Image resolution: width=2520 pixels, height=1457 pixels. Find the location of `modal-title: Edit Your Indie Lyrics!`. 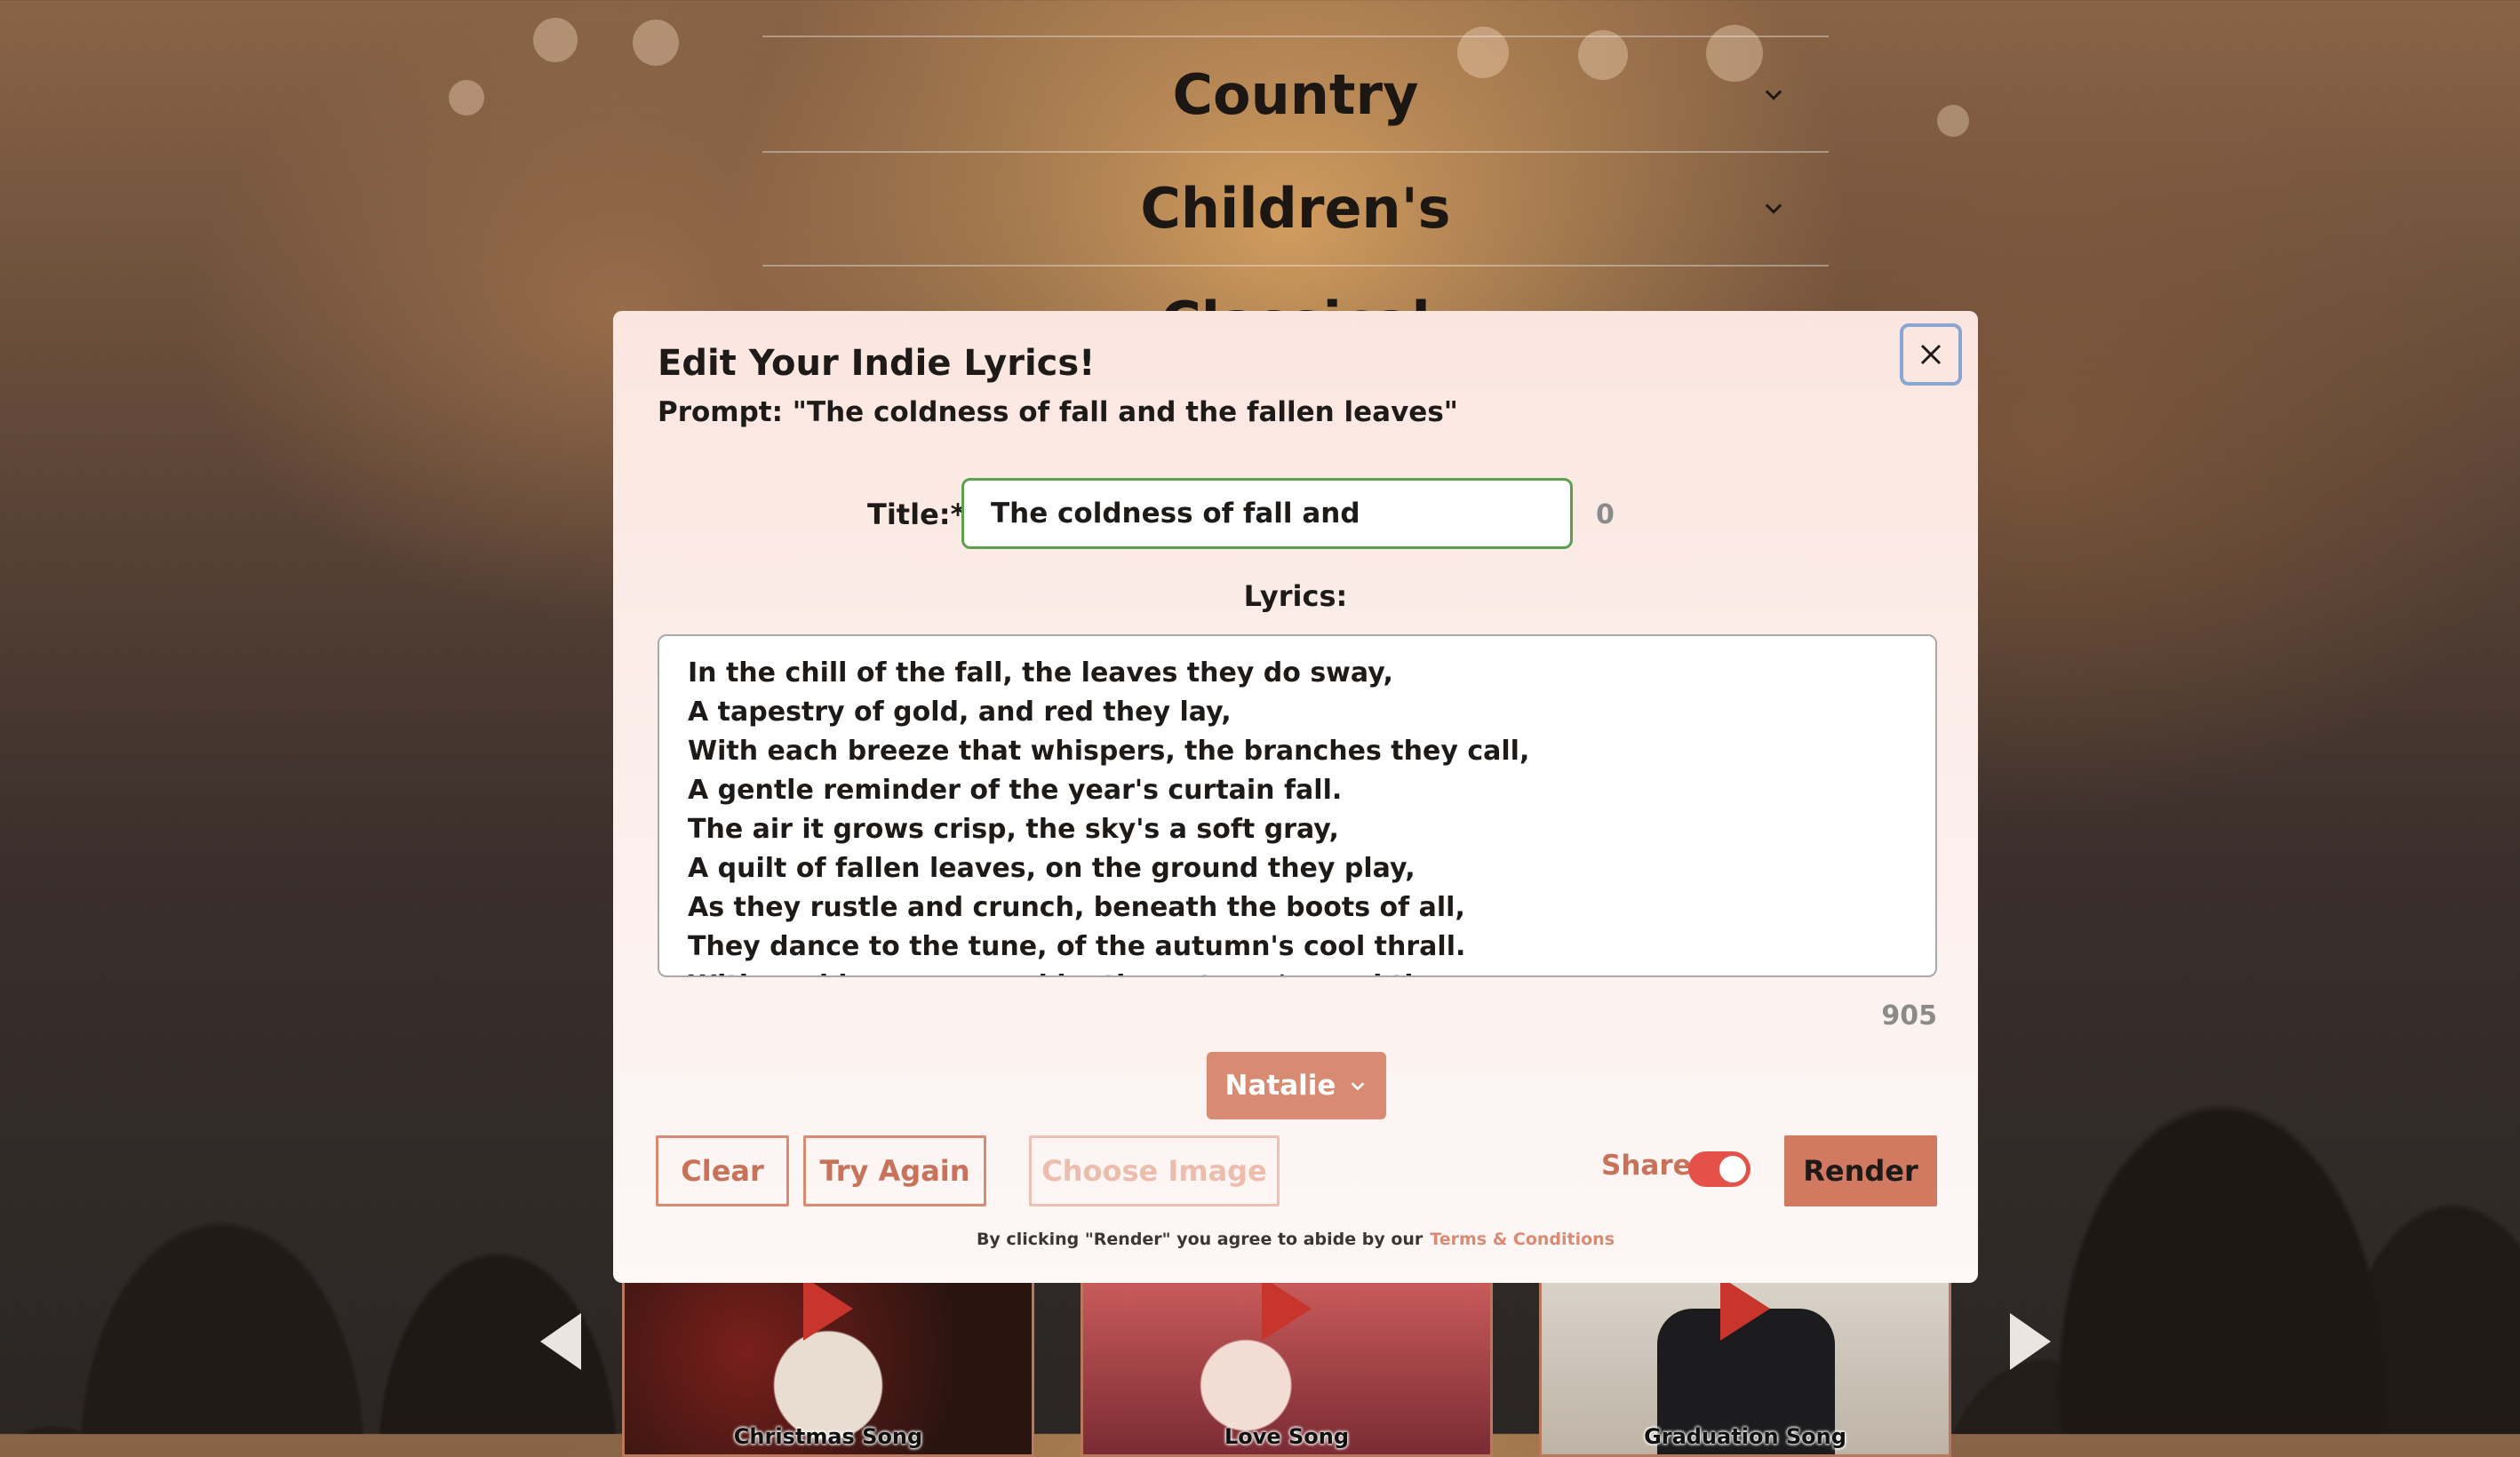

modal-title: Edit Your Indie Lyrics! is located at coordinates (877, 364).